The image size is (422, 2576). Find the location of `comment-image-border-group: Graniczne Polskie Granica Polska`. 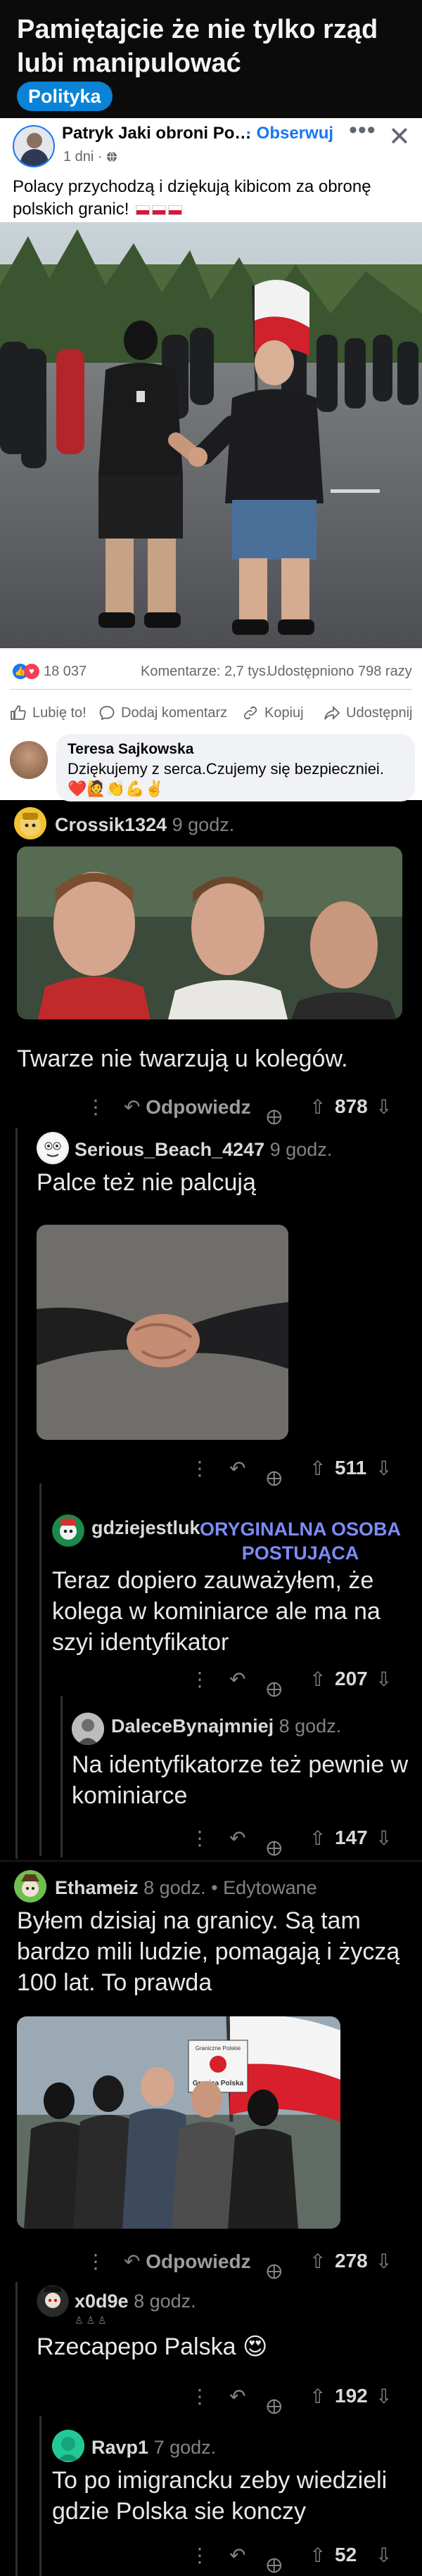

comment-image-border-group: Graniczne Polskie Granica Polska is located at coordinates (179, 2122).